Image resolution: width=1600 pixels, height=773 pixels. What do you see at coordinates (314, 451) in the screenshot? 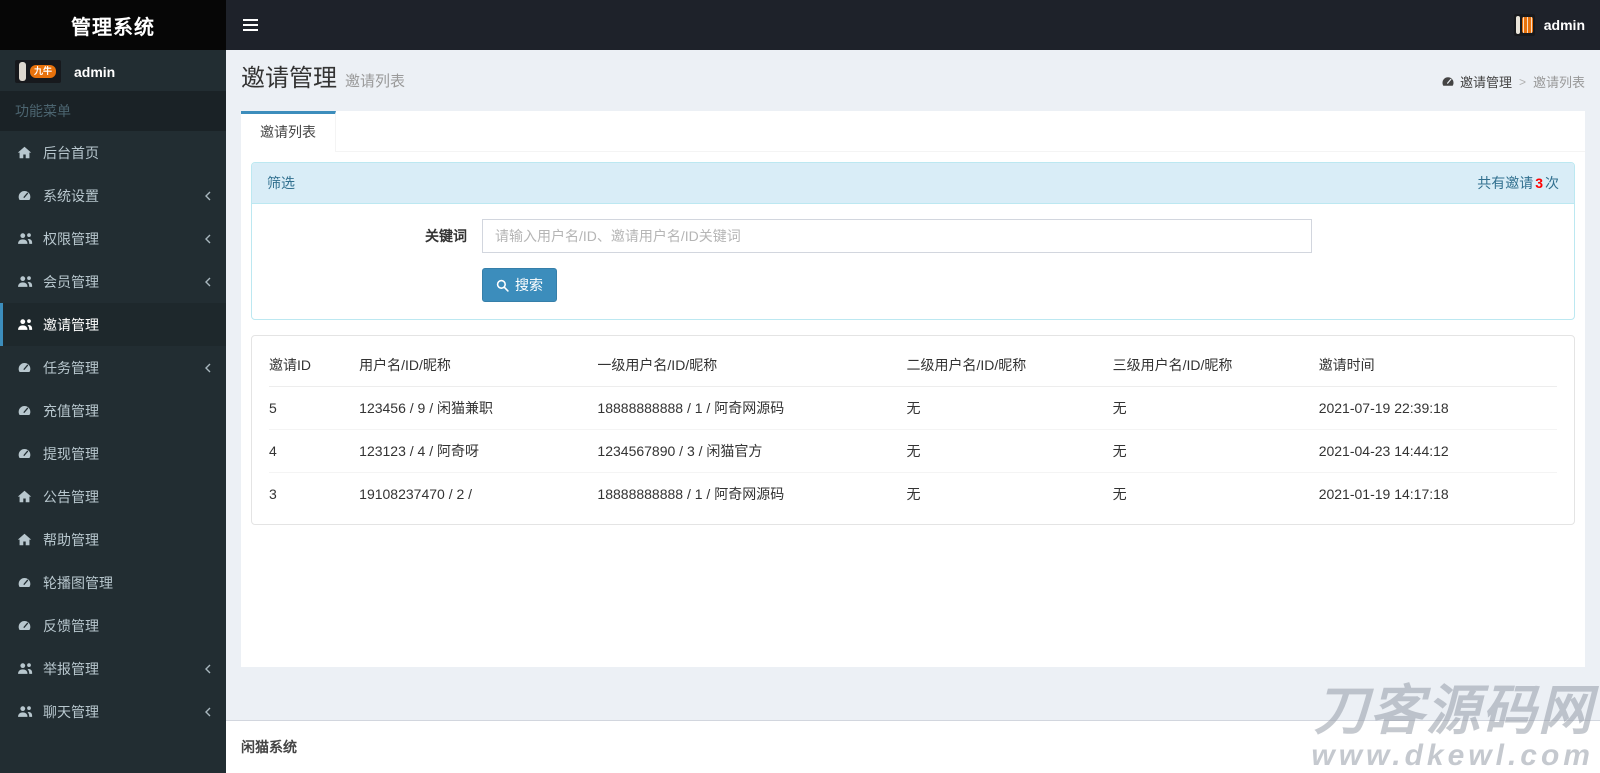
I see `table-cell: 4` at bounding box center [314, 451].